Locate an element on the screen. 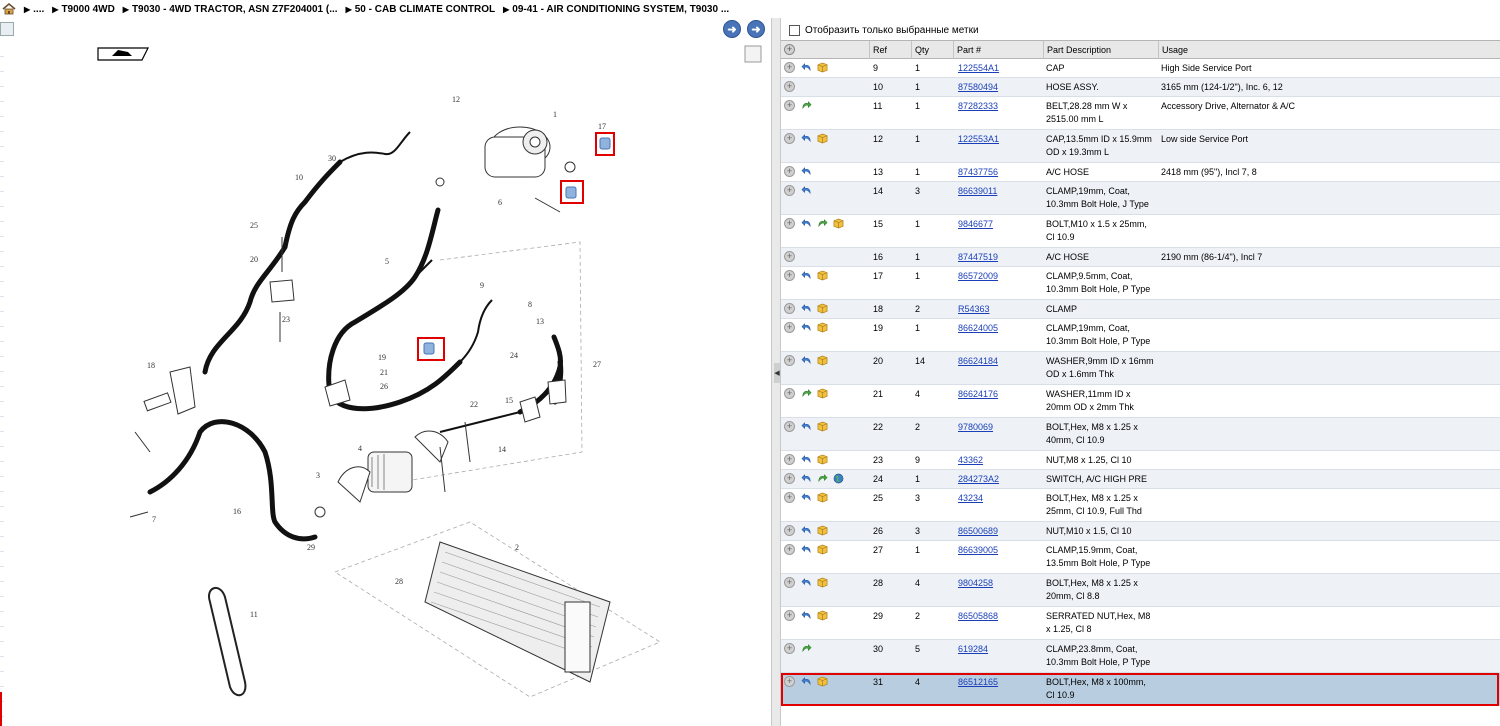  collapse-arrow-icon: ◀ is located at coordinates (777, 373).